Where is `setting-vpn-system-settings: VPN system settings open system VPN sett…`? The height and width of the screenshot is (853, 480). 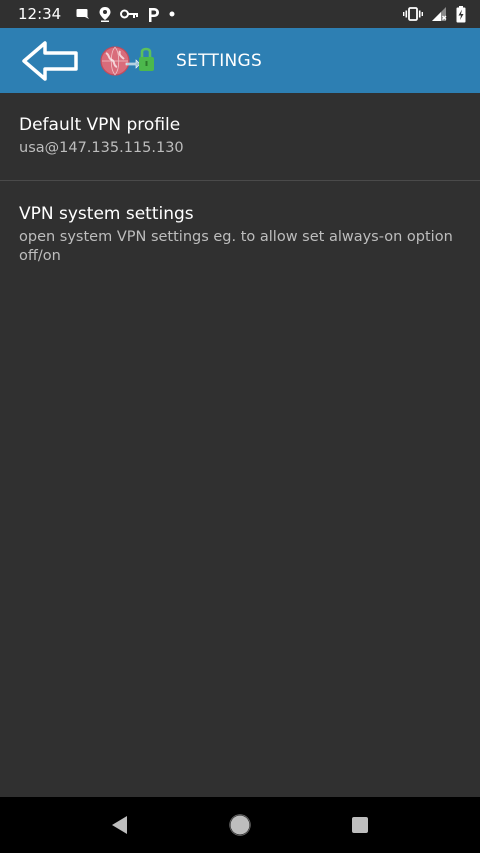
setting-vpn-system-settings: VPN system settings open system VPN sett… is located at coordinates (240, 241).